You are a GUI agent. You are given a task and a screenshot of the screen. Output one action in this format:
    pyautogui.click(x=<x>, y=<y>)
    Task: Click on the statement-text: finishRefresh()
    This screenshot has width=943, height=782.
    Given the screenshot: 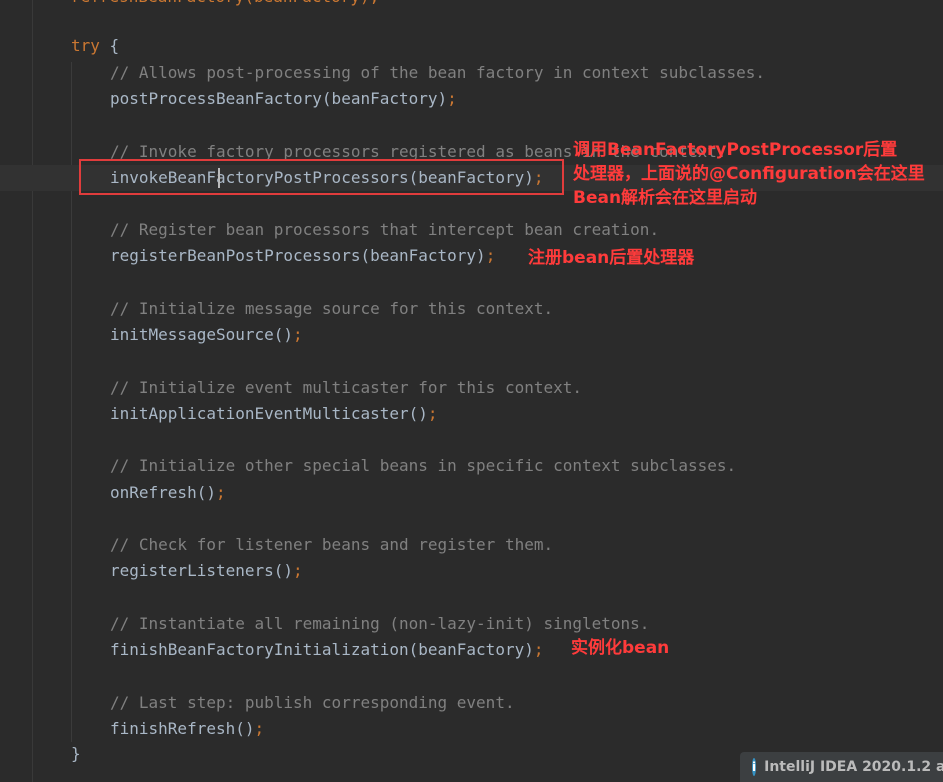 What is the action you would take?
    pyautogui.click(x=182, y=728)
    